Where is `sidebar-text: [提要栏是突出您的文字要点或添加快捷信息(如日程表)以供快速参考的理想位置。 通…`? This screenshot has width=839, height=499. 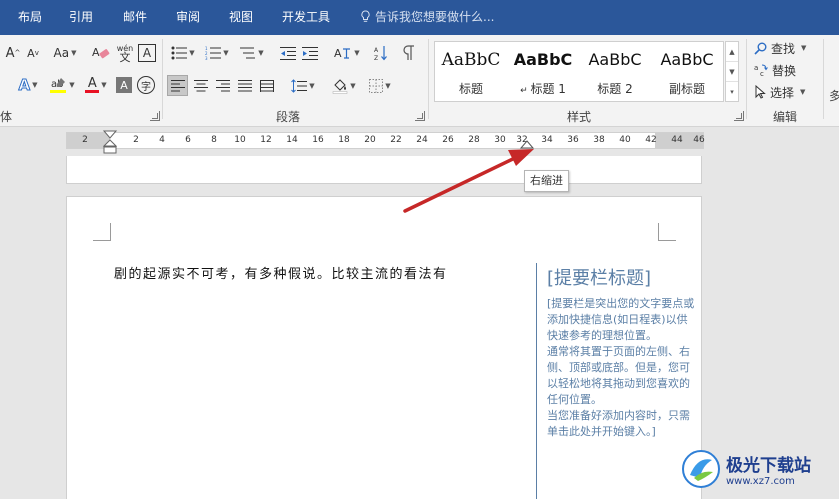 sidebar-text: [提要栏是突出您的文字要点或添加快捷信息(如日程表)以供快速参考的理想位置。 通… is located at coordinates (622, 368).